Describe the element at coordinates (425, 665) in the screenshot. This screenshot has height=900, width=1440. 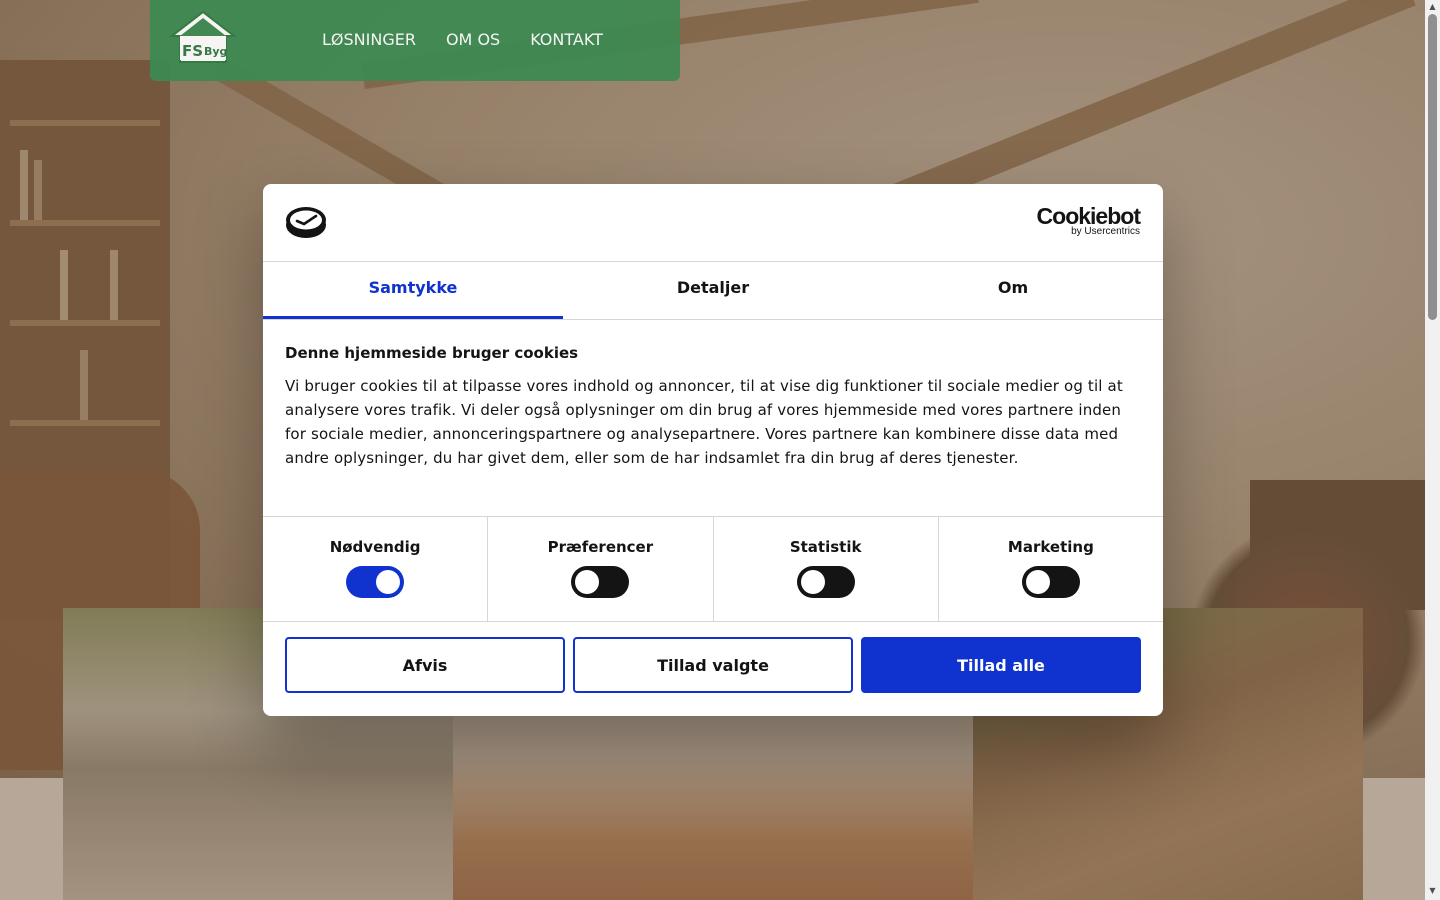
I see `deny-button: Afvis` at that location.